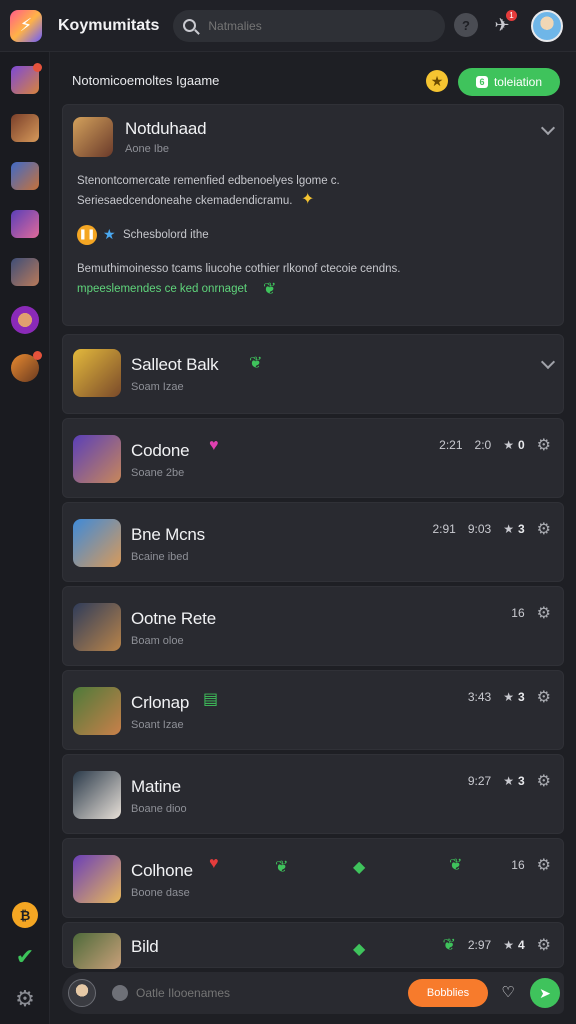  Describe the element at coordinates (25, 957) in the screenshot. I see `check-icon: ✔` at that location.